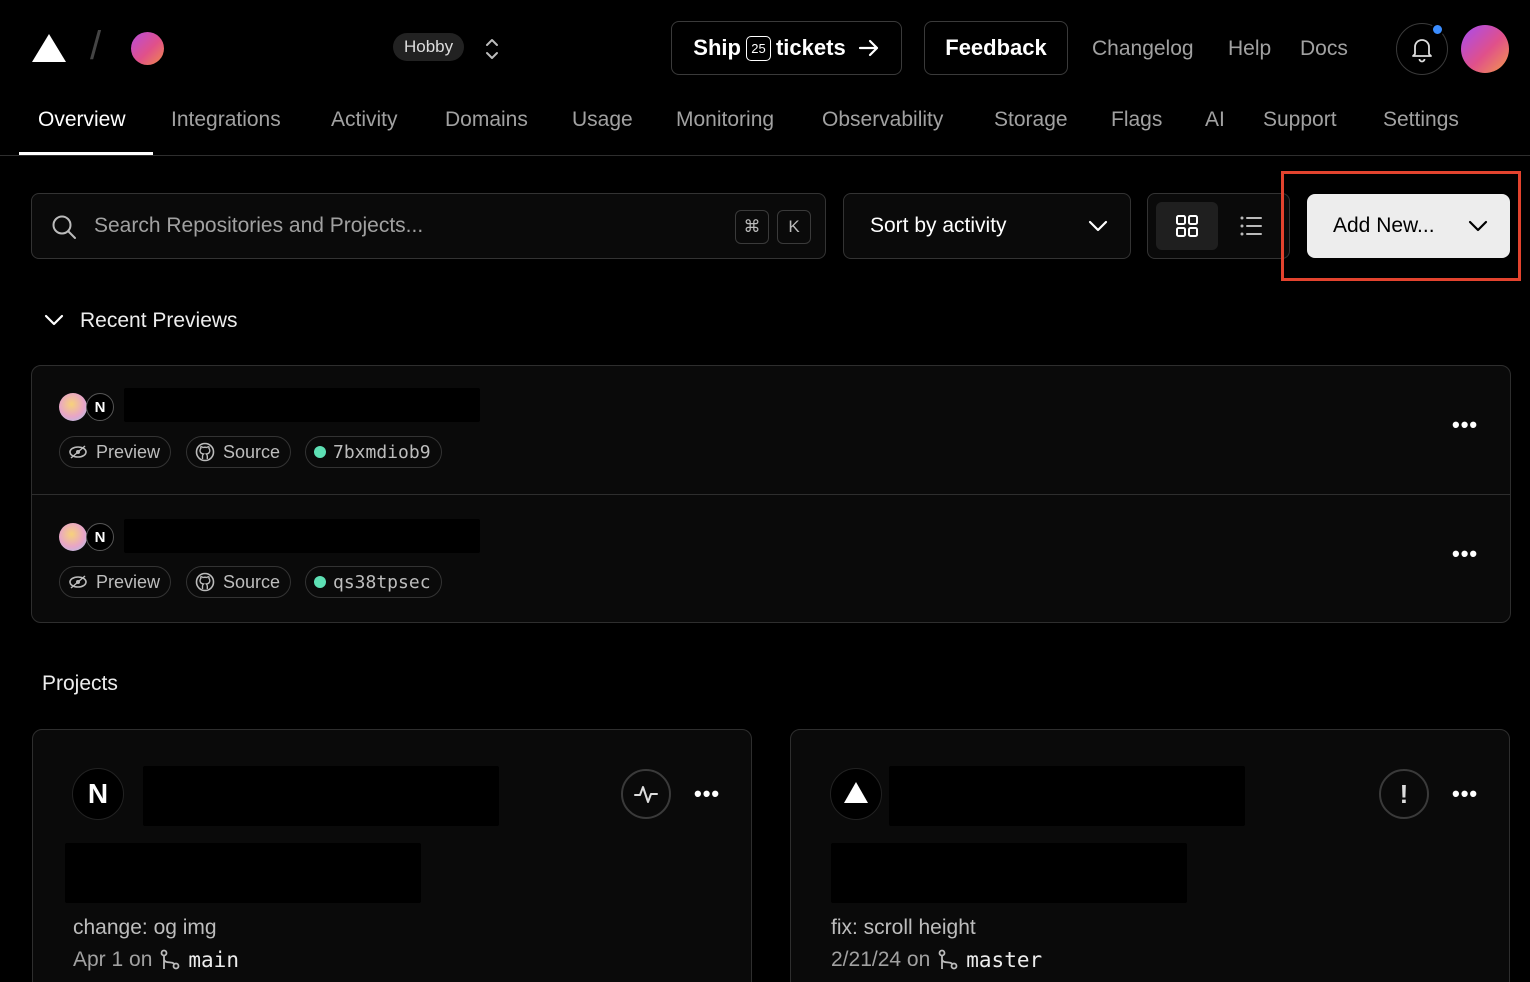 The height and width of the screenshot is (982, 1530). I want to click on branch-name: main, so click(213, 960).